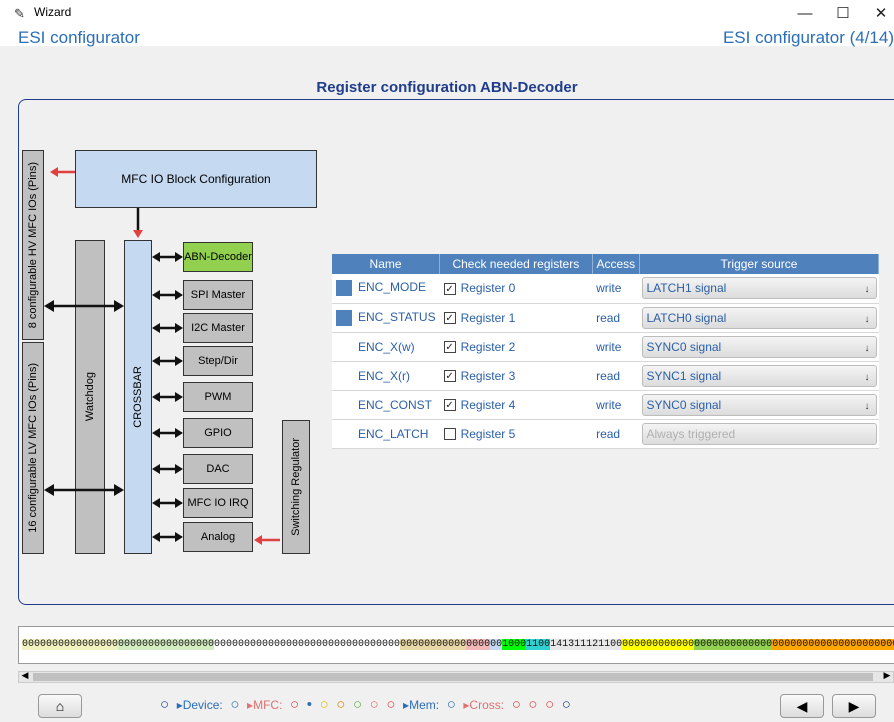 The height and width of the screenshot is (722, 894). I want to click on access-cell: read, so click(616, 318).